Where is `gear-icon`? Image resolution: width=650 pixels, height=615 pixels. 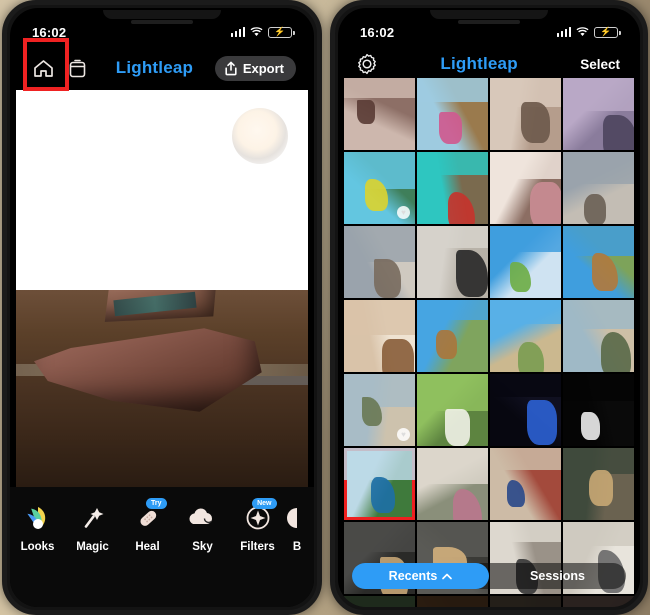 gear-icon is located at coordinates (367, 64).